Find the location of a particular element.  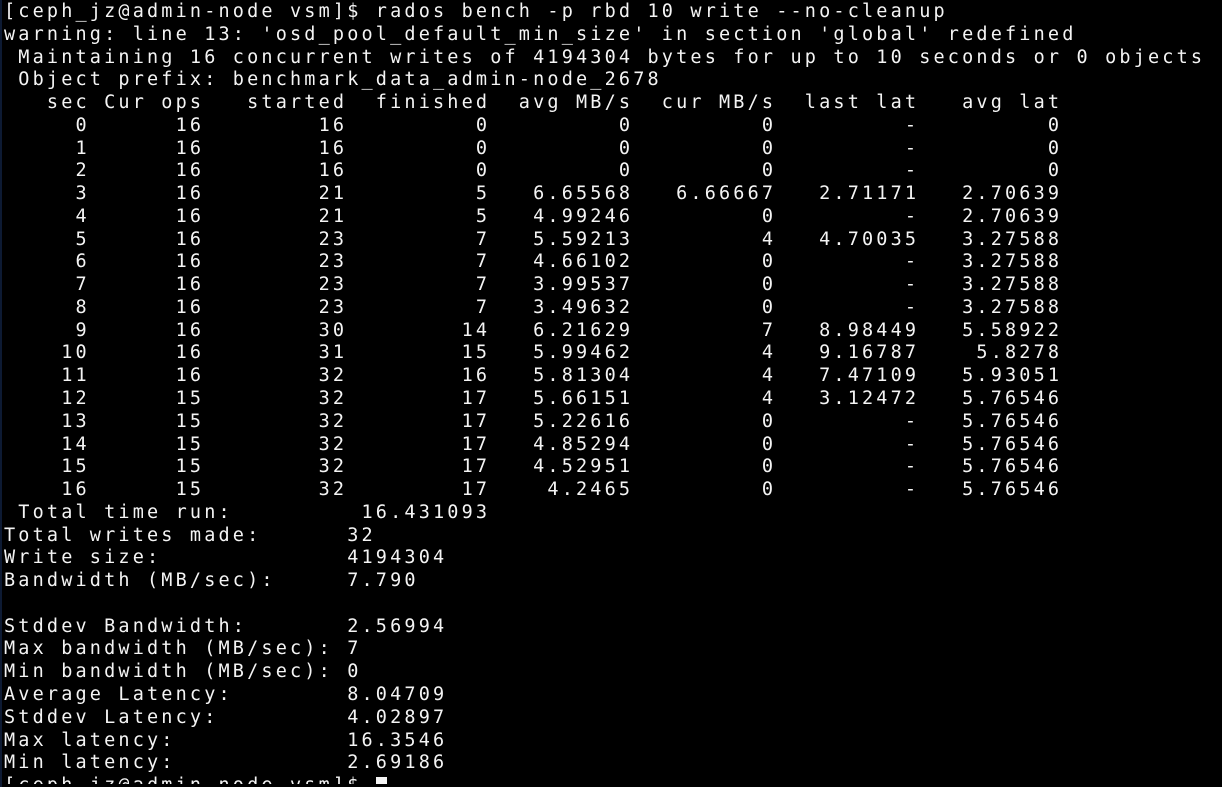

bench-table-row: 2 16 16 0 0 0 - 0 is located at coordinates (533, 171).